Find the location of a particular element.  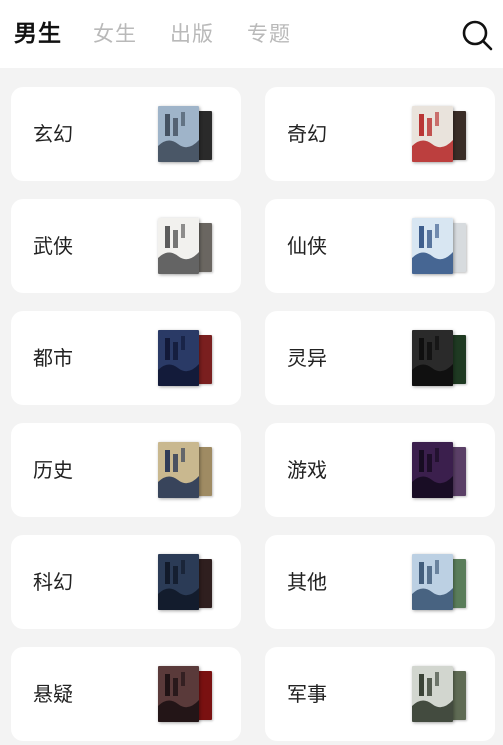

category-label: 游戏 is located at coordinates (307, 470).